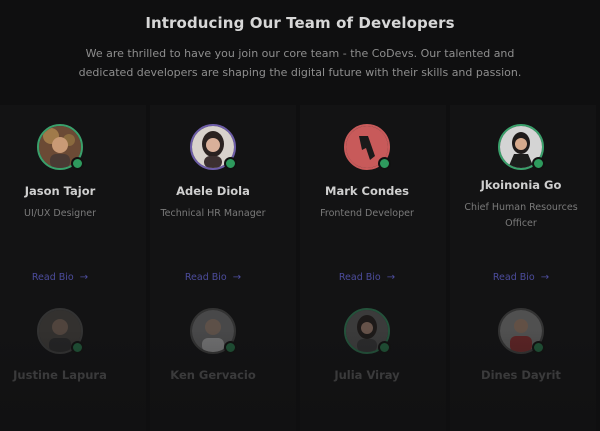 The image size is (600, 431). I want to click on member-role: Technical HR Manager, so click(213, 213).